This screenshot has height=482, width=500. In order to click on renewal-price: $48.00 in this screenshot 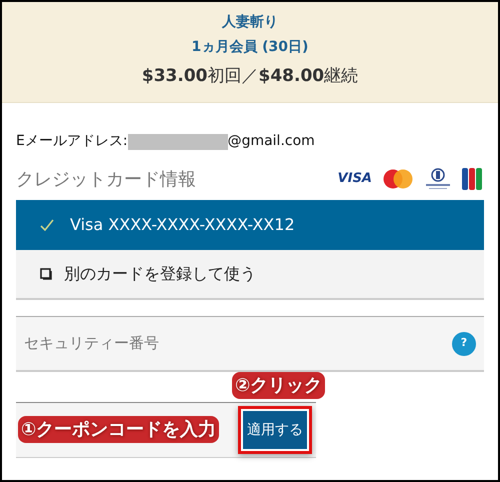, I will do `click(291, 76)`.